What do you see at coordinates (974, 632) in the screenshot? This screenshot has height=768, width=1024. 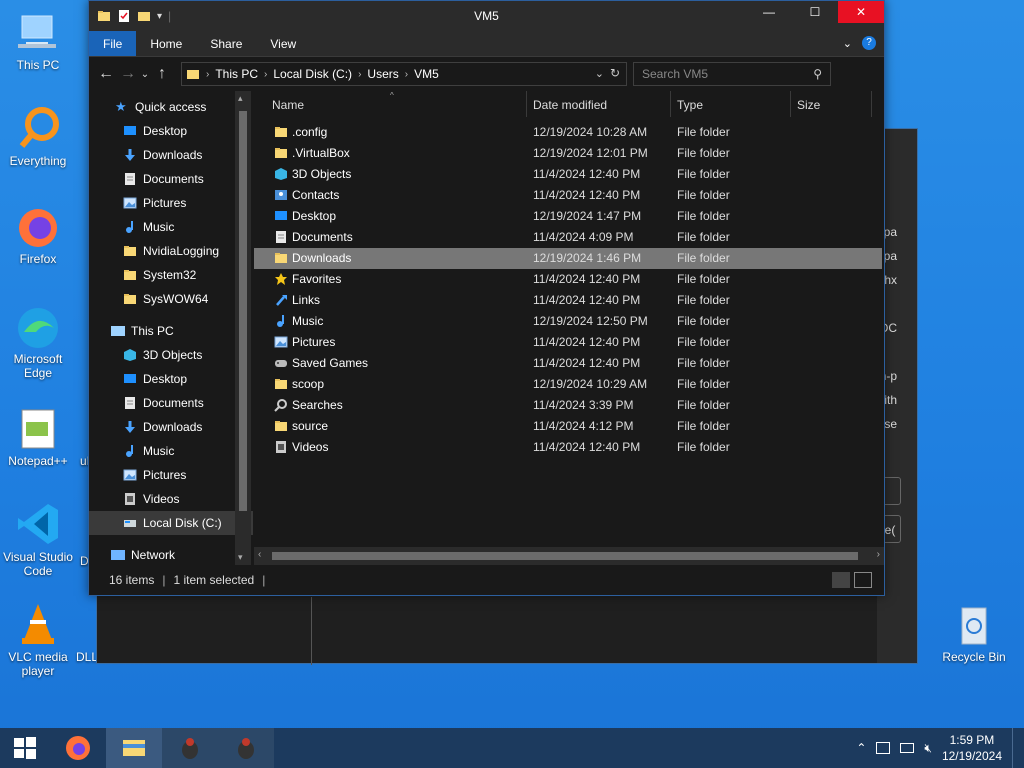 I see `desktop-icon-recycle-bin: Recycle Bin` at bounding box center [974, 632].